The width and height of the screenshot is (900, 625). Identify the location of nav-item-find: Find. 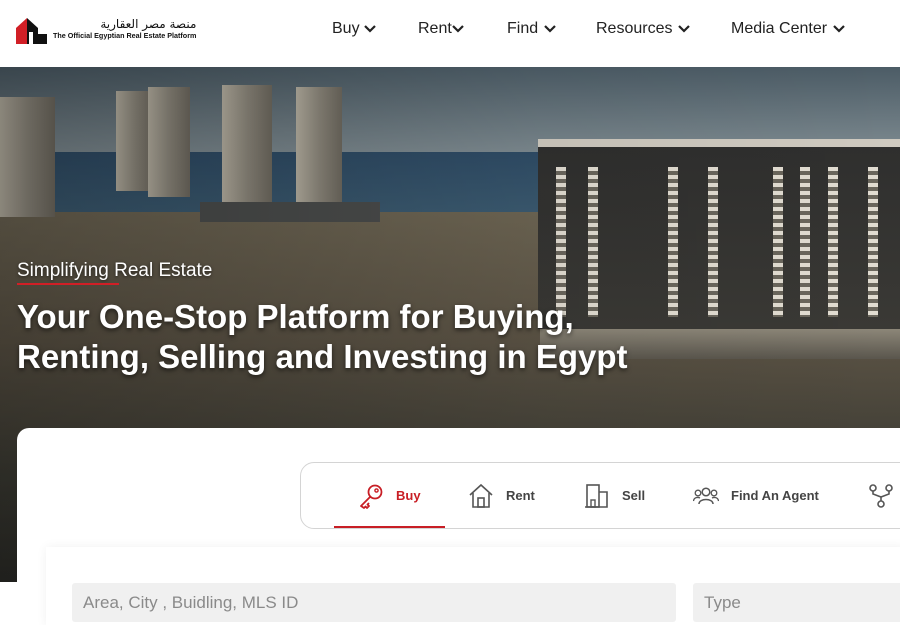
(531, 29).